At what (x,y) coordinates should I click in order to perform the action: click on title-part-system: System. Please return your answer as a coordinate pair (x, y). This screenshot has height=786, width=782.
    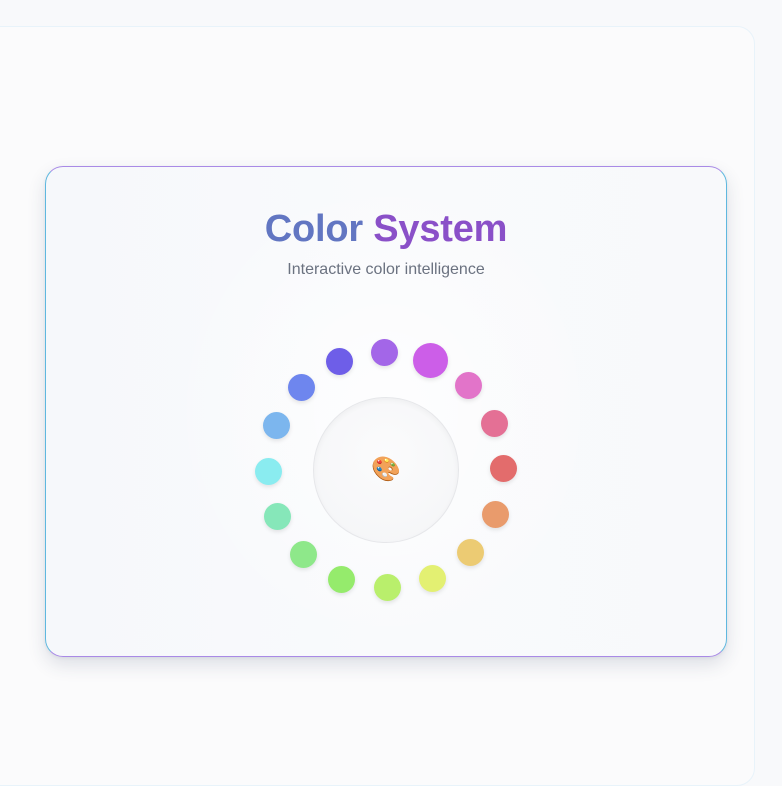
    Looking at the image, I should click on (440, 229).